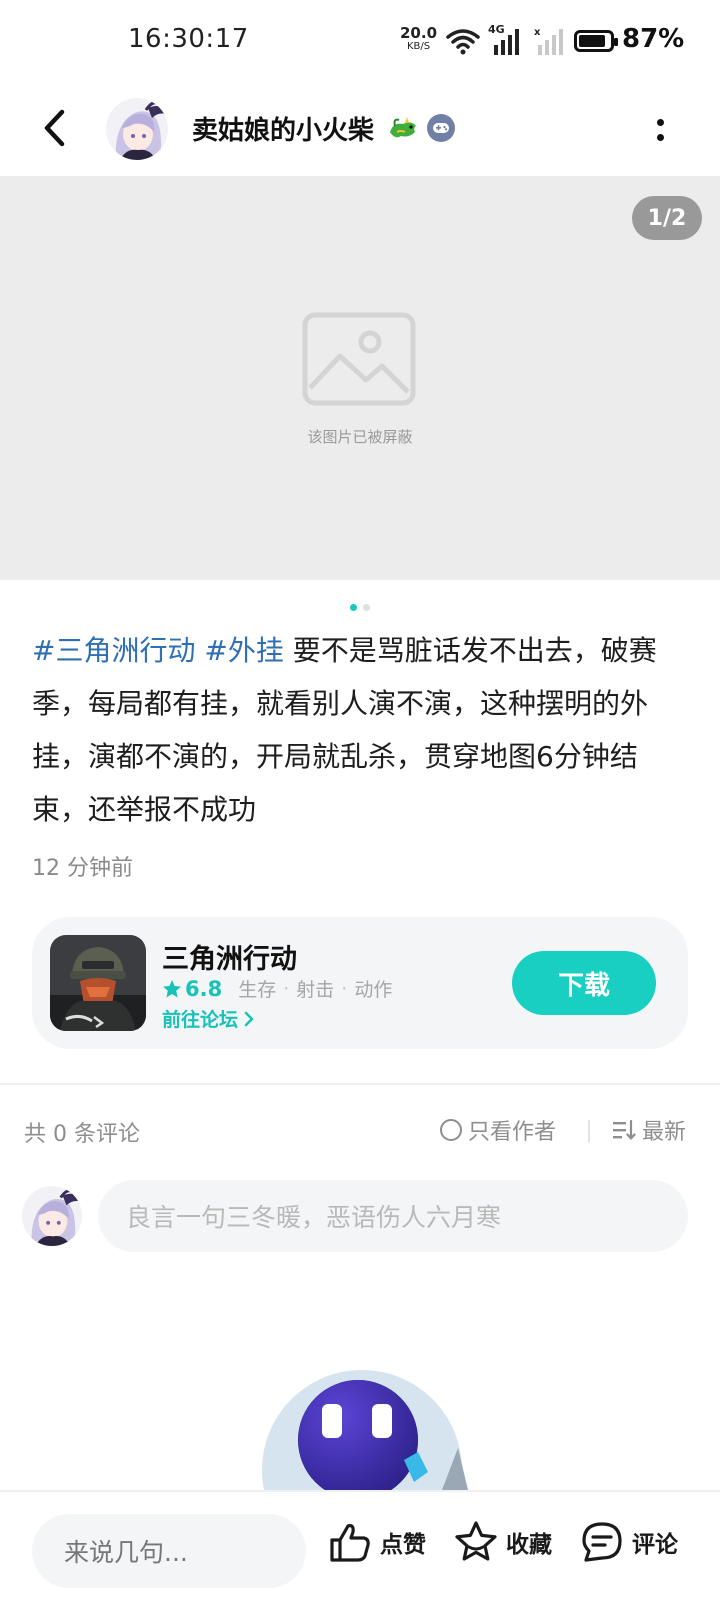 Image resolution: width=720 pixels, height=1610 pixels. Describe the element at coordinates (243, 650) in the screenshot. I see `topic-tag: #外挂` at that location.